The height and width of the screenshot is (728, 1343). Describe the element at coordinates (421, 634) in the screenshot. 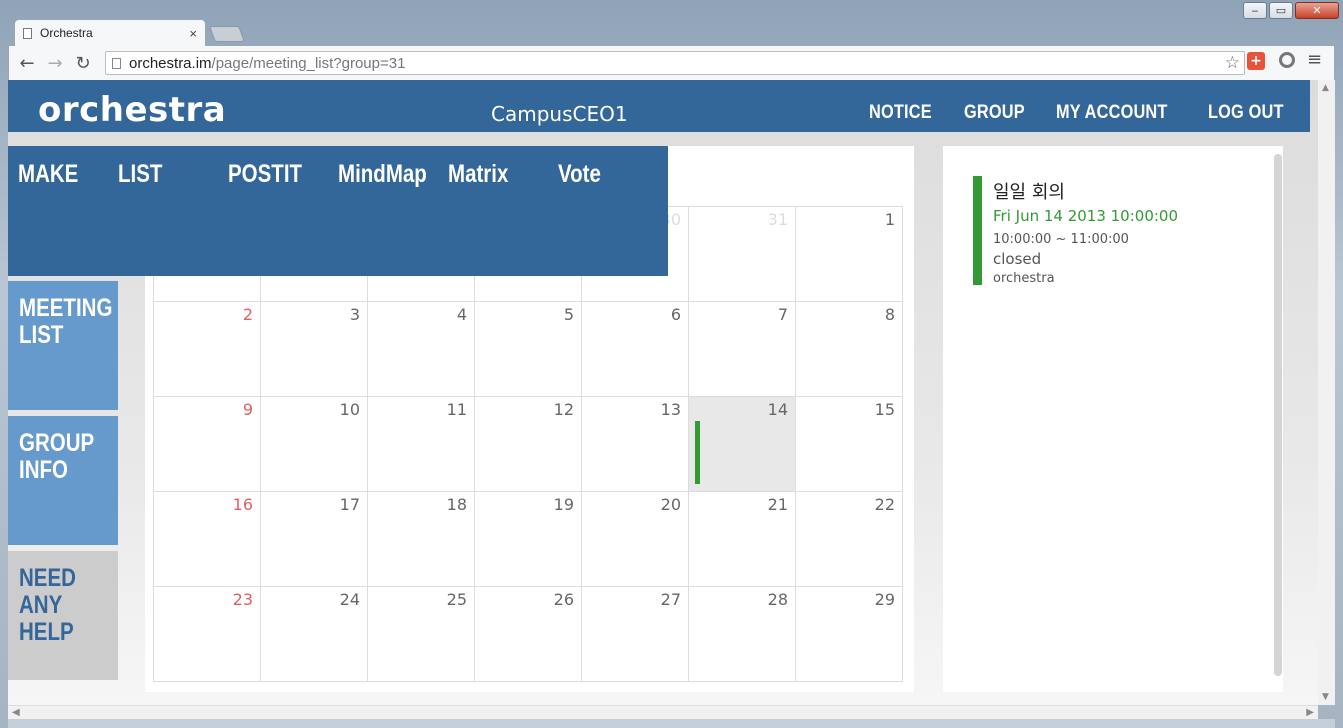

I see `calendar-day-cell: 25` at that location.